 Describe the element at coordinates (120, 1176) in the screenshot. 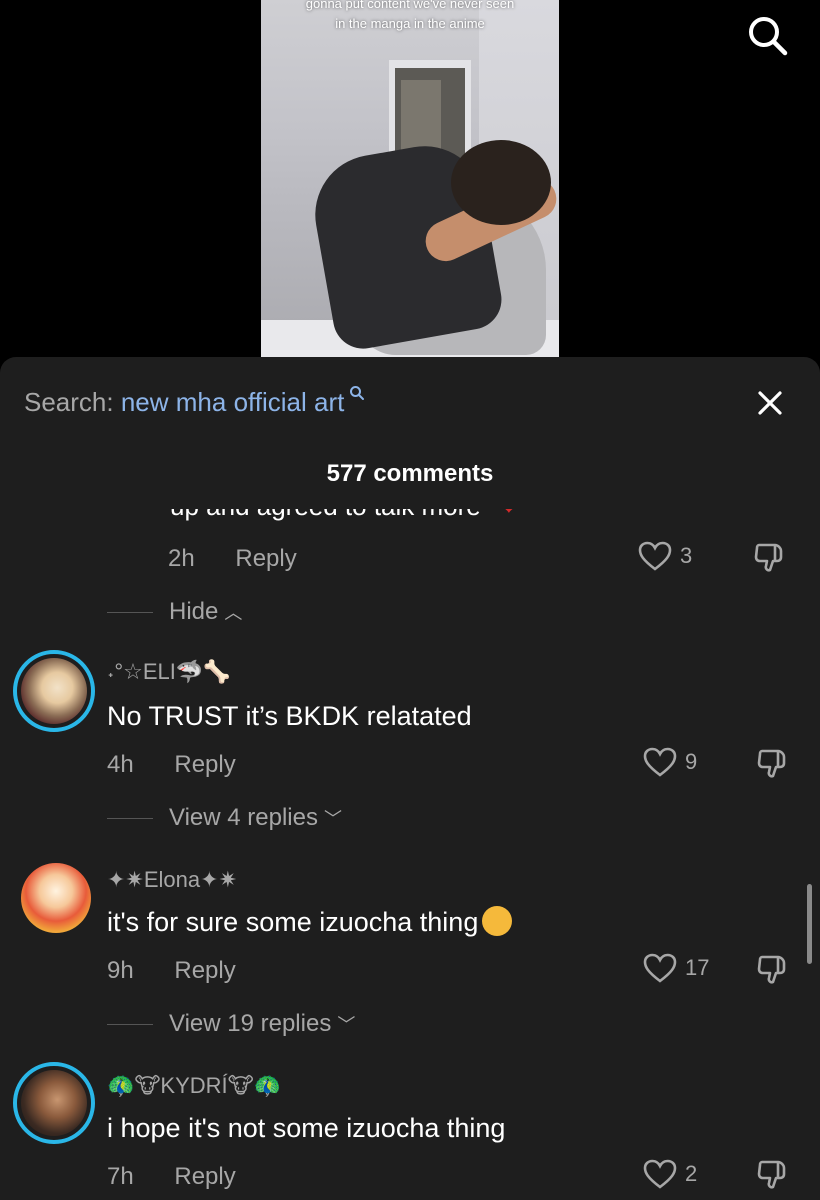

I see `comment-time: 7h` at that location.